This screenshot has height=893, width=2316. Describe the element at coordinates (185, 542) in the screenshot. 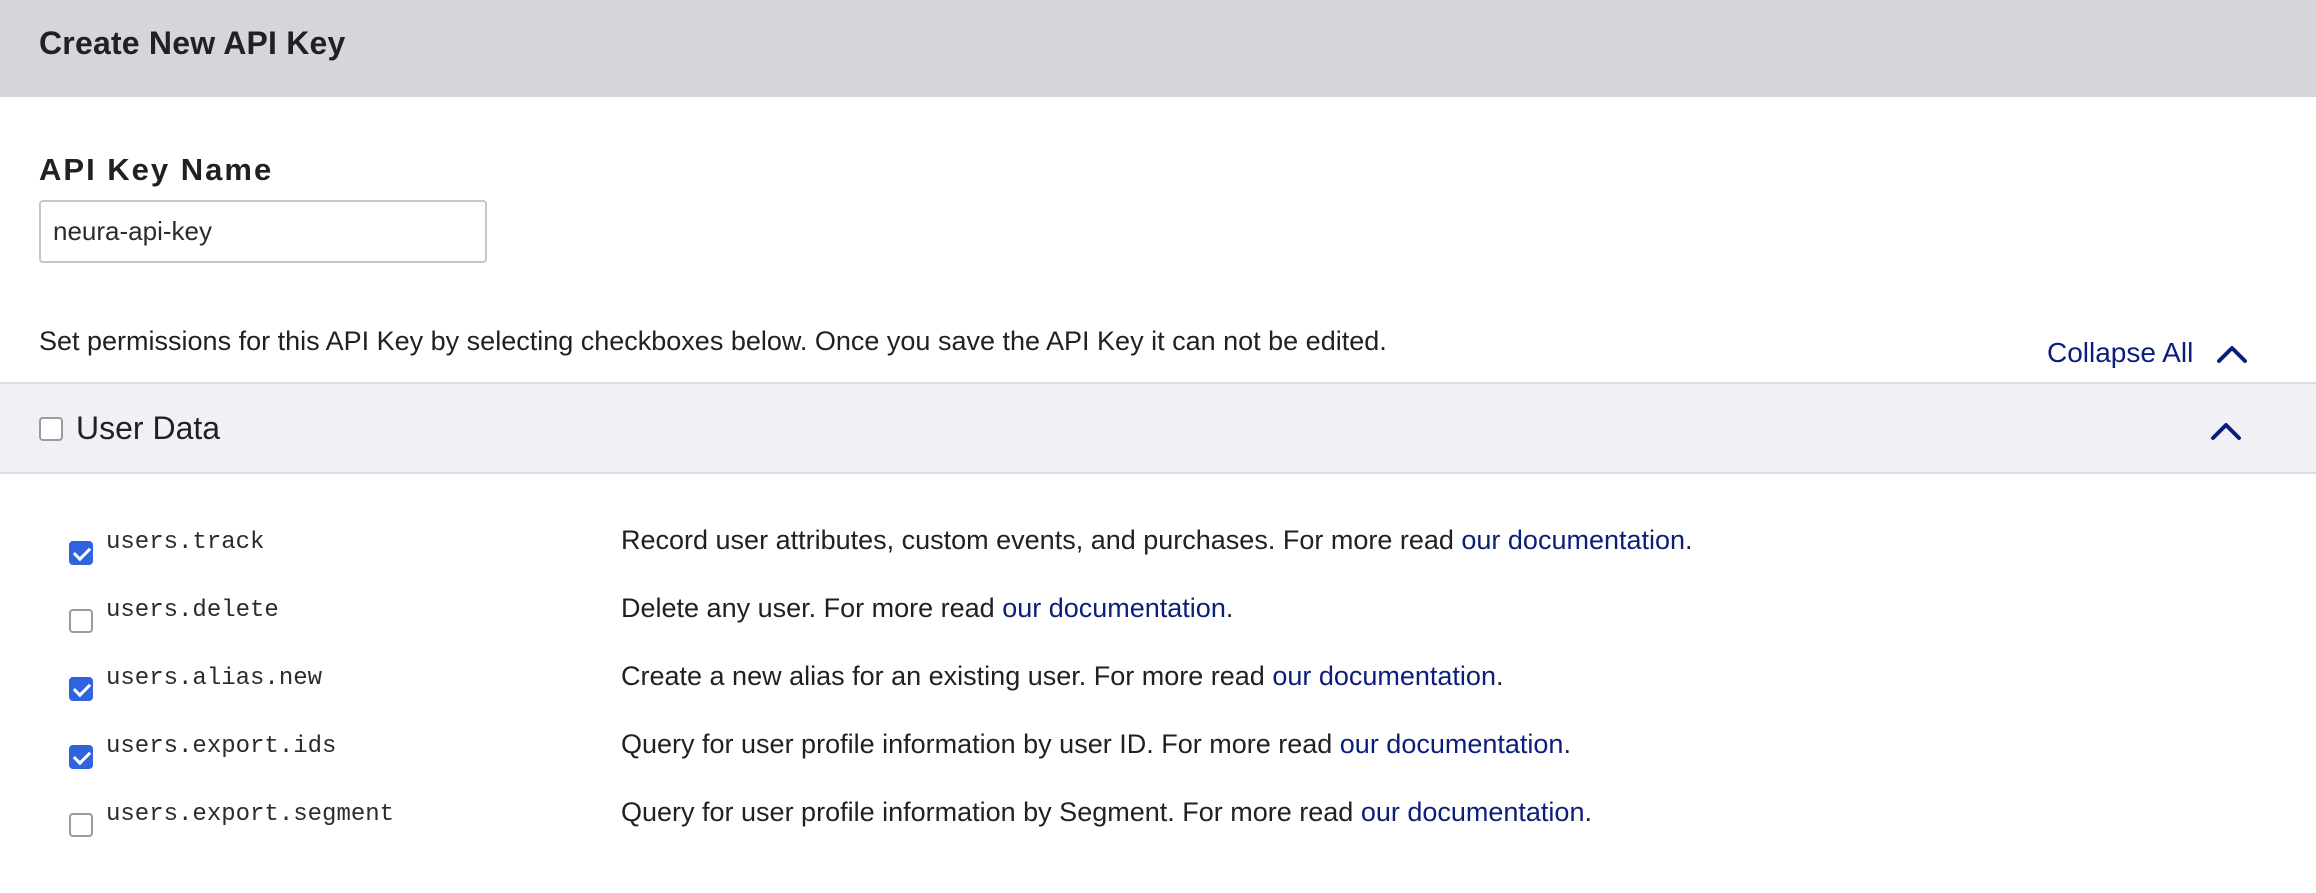

I see `permission-name: users.track` at that location.